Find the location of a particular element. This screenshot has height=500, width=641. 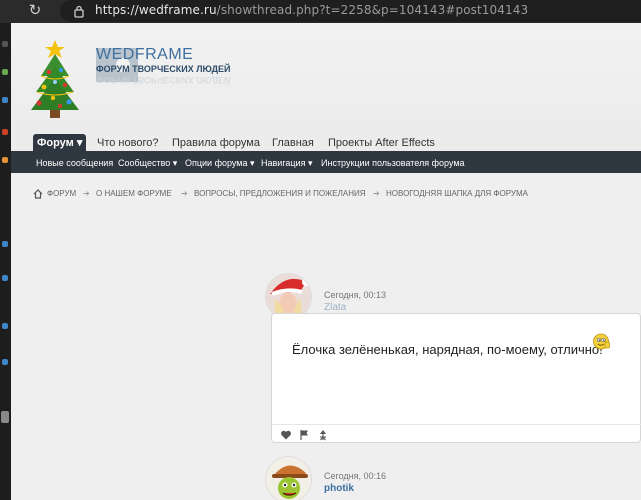

like-heart-icon is located at coordinates (286, 435).